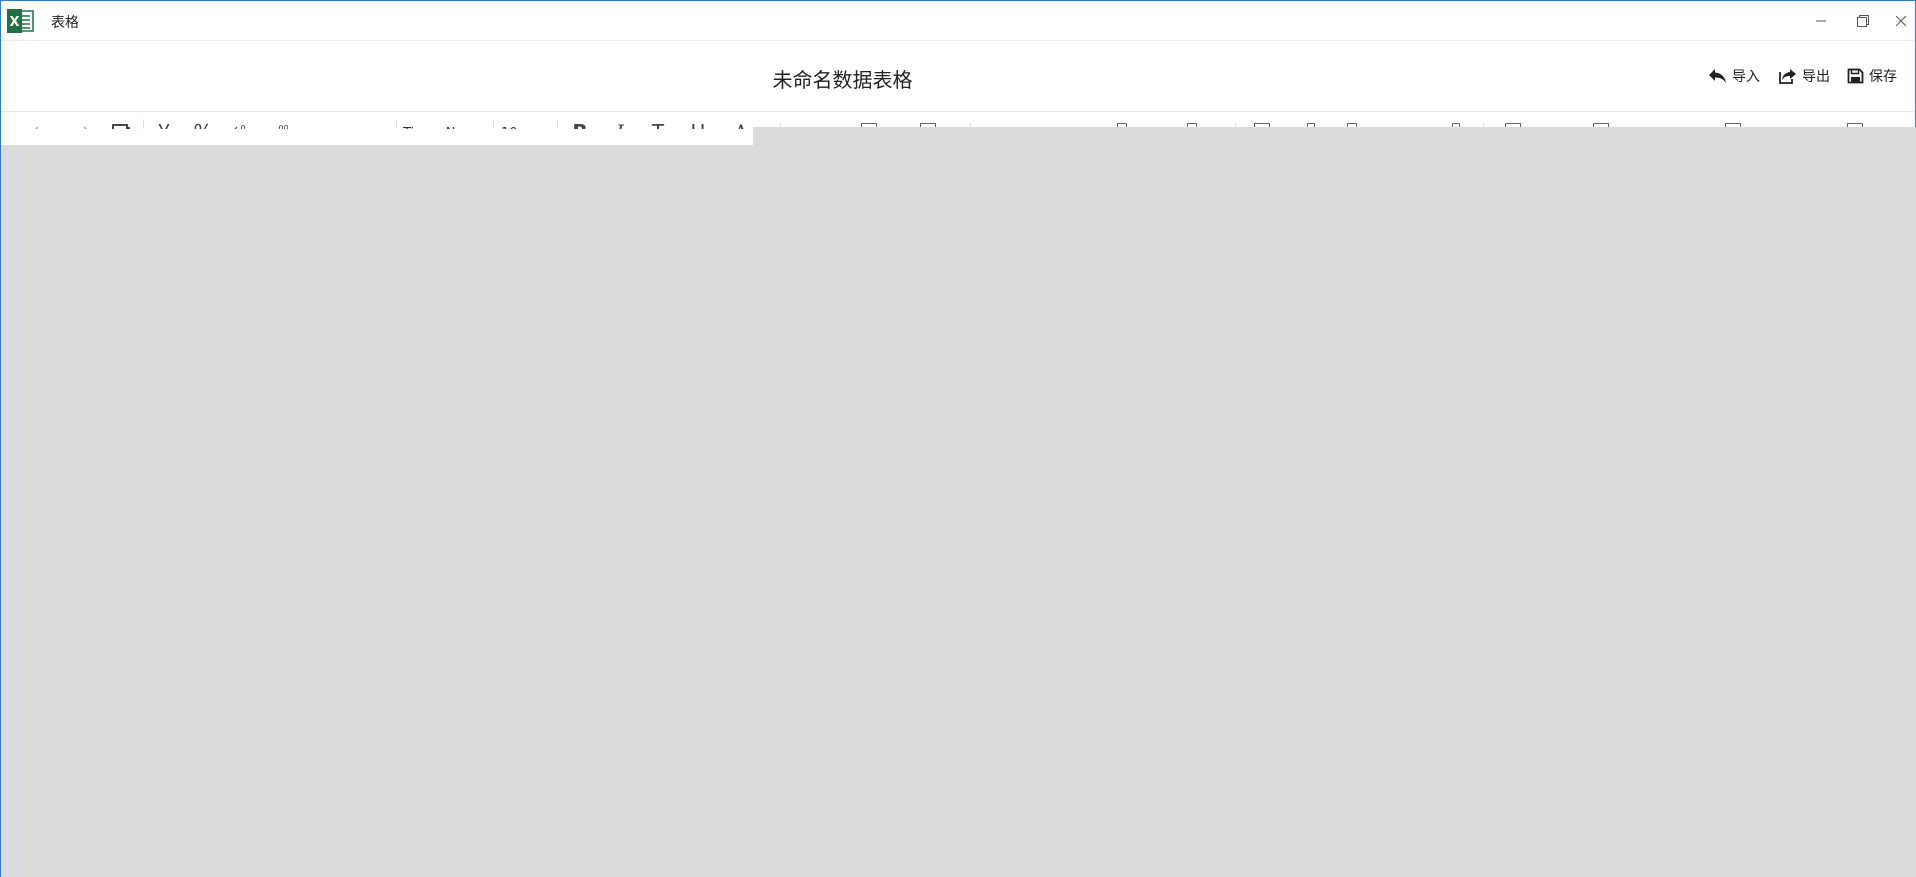 Image resolution: width=1916 pixels, height=877 pixels. What do you see at coordinates (20, 21) in the screenshot?
I see `excel-icon: X` at bounding box center [20, 21].